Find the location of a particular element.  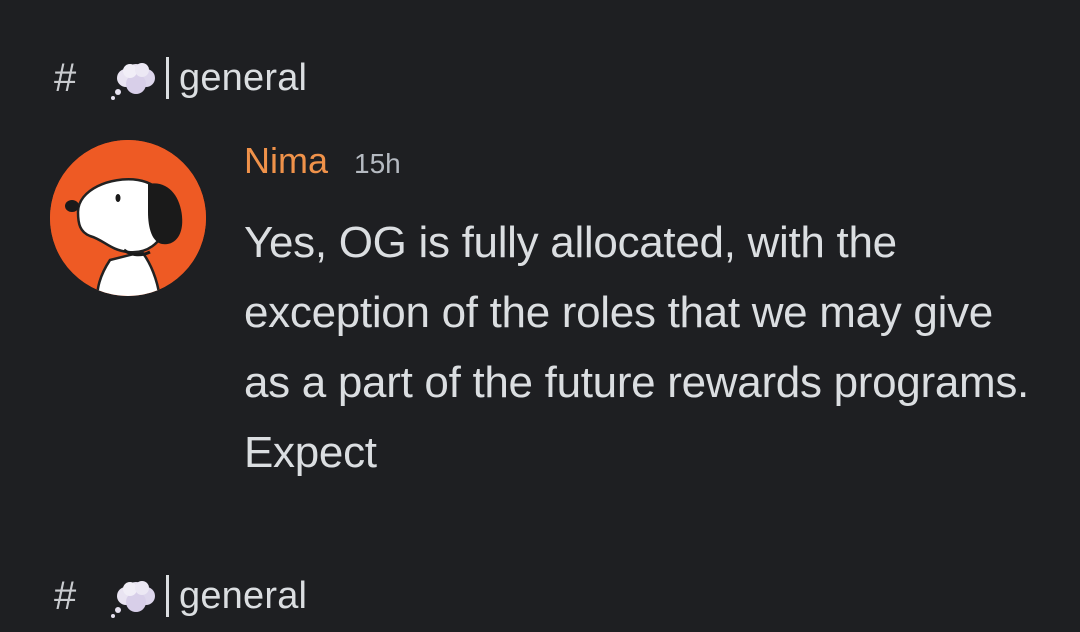

message-header: Nima 15h is located at coordinates (639, 171).